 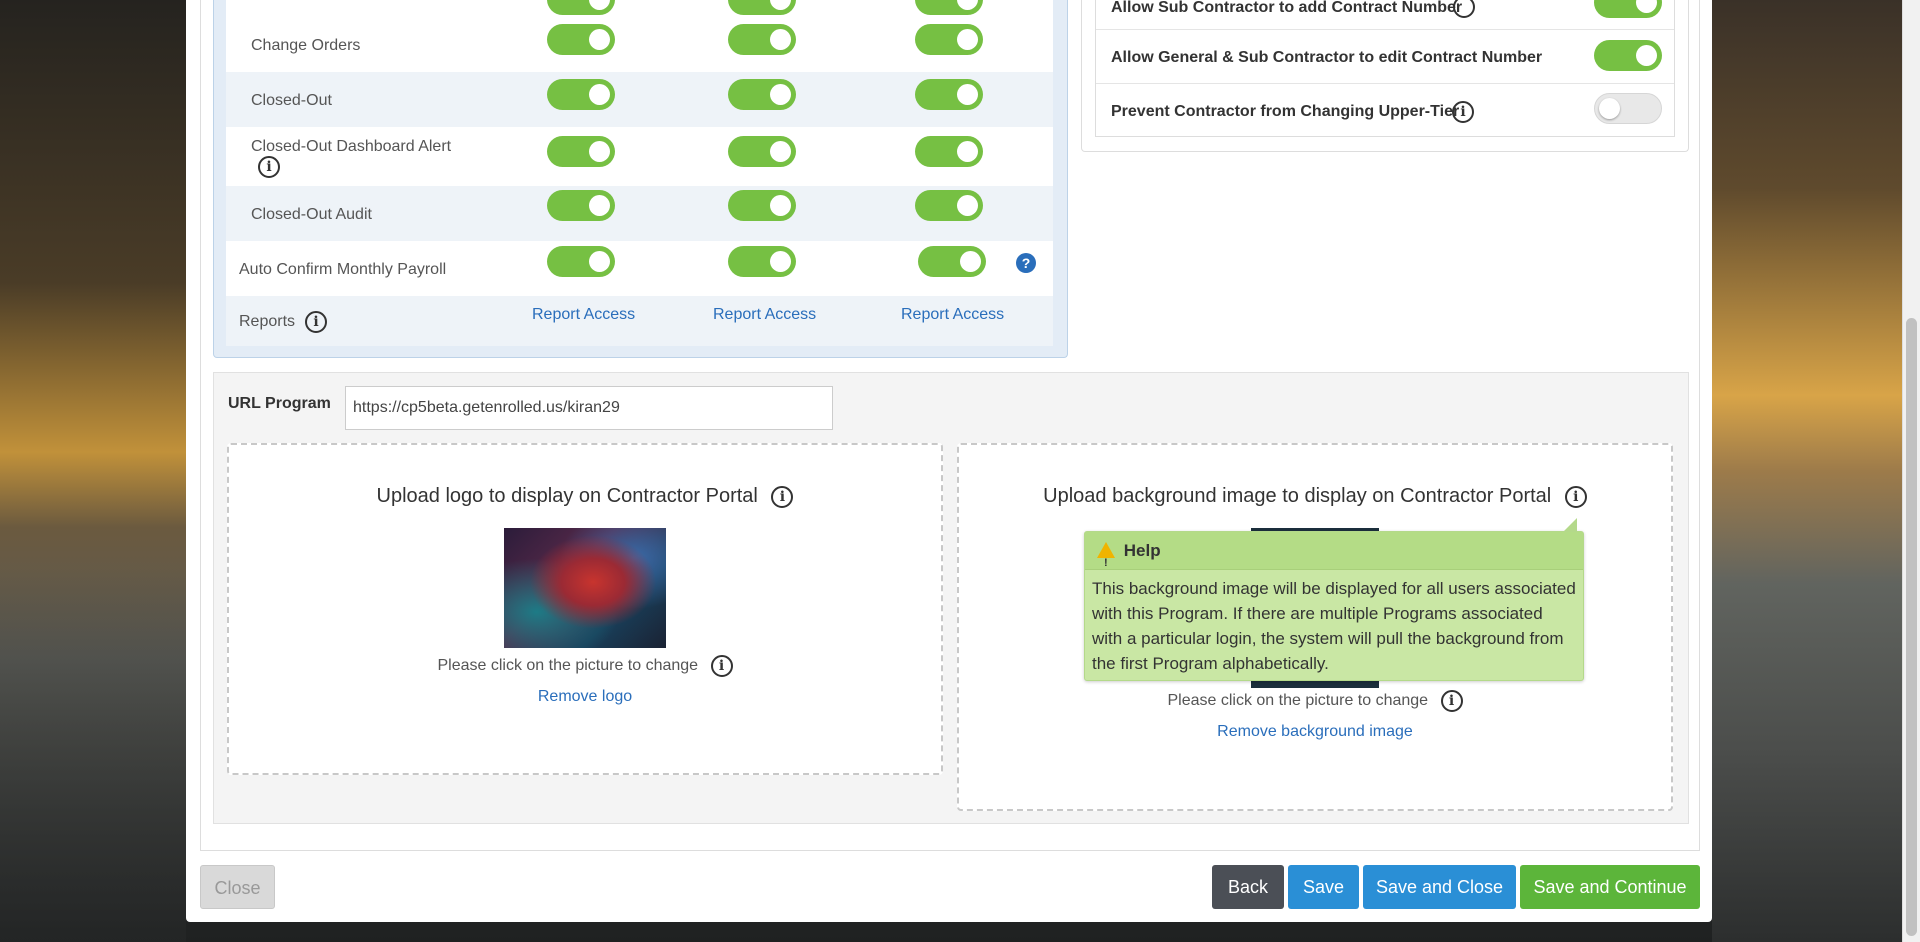 I want to click on url-program-input: https://cp5beta.getenrolled.us/kiran29, so click(x=589, y=408).